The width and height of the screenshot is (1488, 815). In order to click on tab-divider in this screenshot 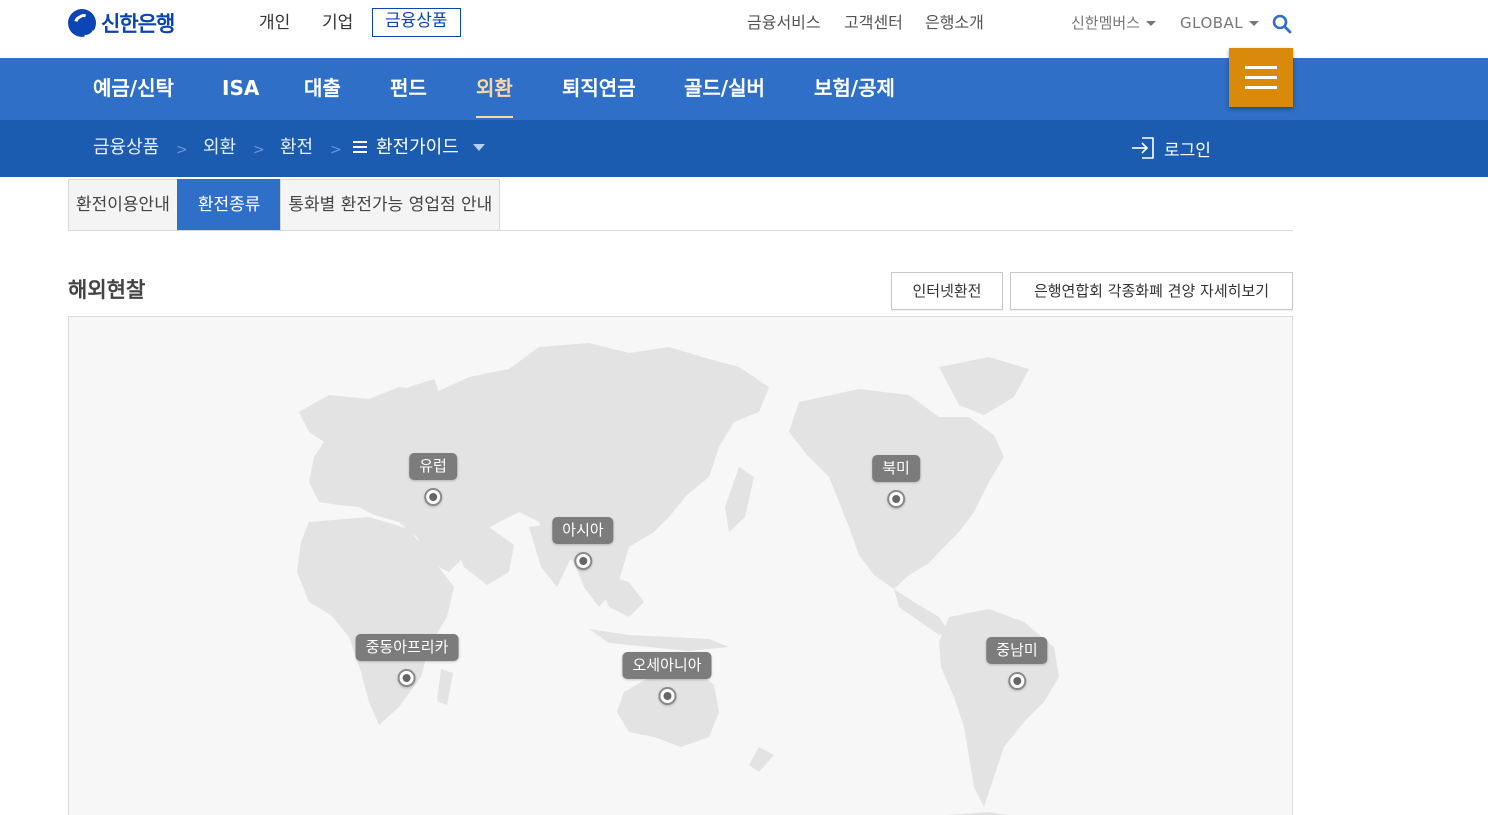, I will do `click(680, 230)`.